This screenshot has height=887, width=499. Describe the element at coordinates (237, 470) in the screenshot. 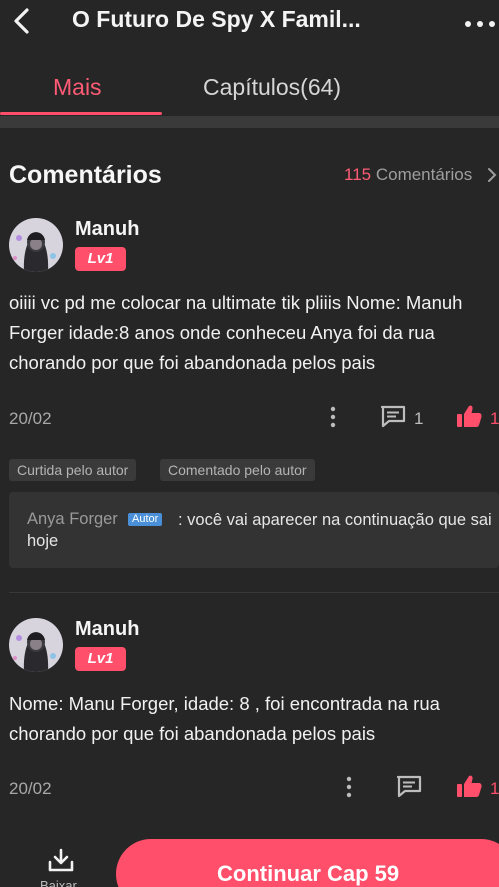

I see `commented-by-author-badge: Comentado pelo autor` at that location.